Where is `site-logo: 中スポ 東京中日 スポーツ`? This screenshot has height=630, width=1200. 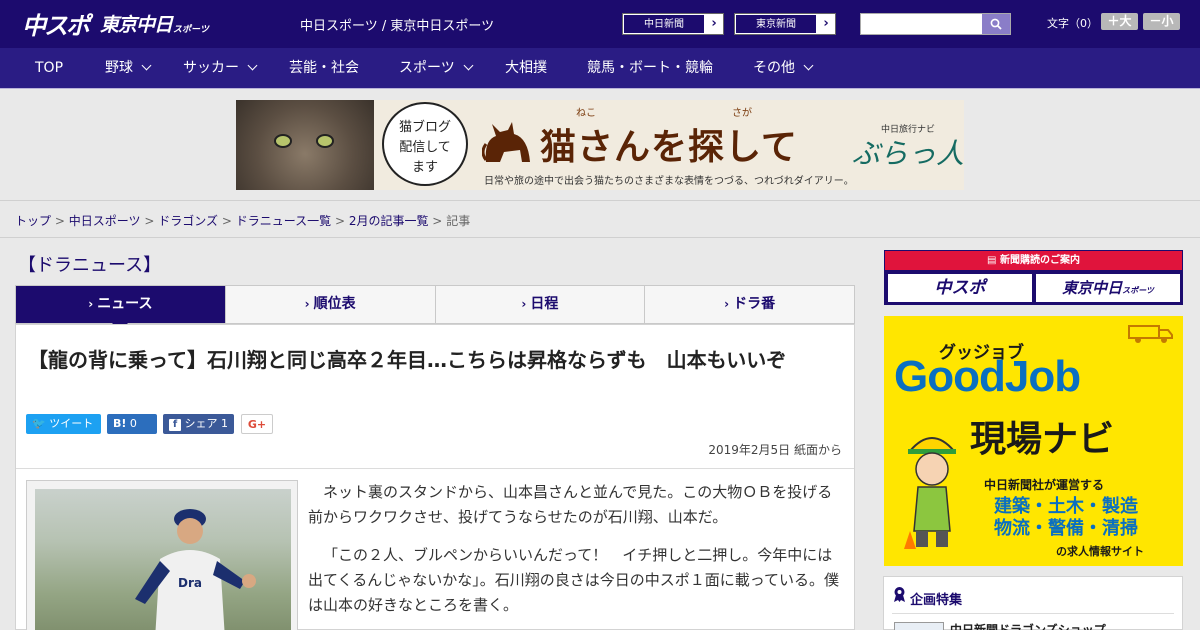 site-logo: 中スポ 東京中日 スポーツ is located at coordinates (115, 23).